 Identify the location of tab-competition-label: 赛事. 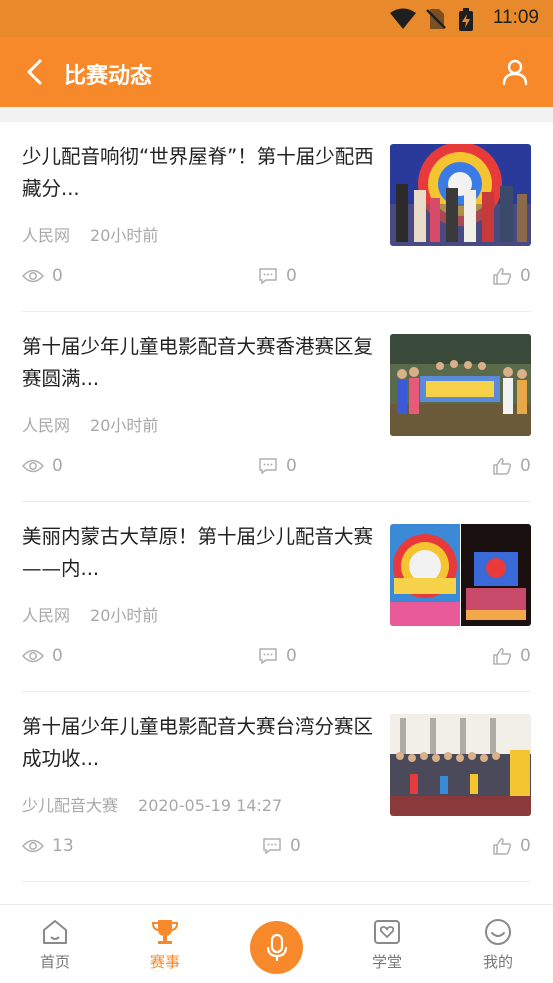
(164, 962).